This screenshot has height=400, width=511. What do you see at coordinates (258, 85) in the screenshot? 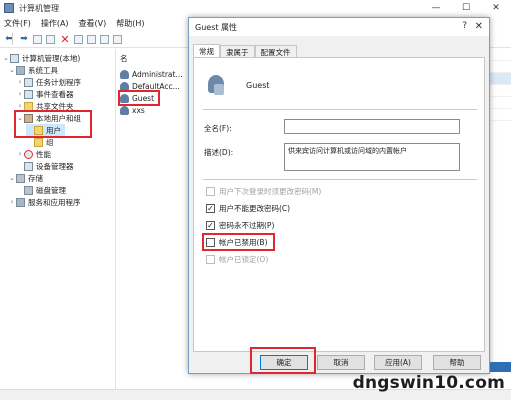
I see `username-label: Guest` at bounding box center [258, 85].